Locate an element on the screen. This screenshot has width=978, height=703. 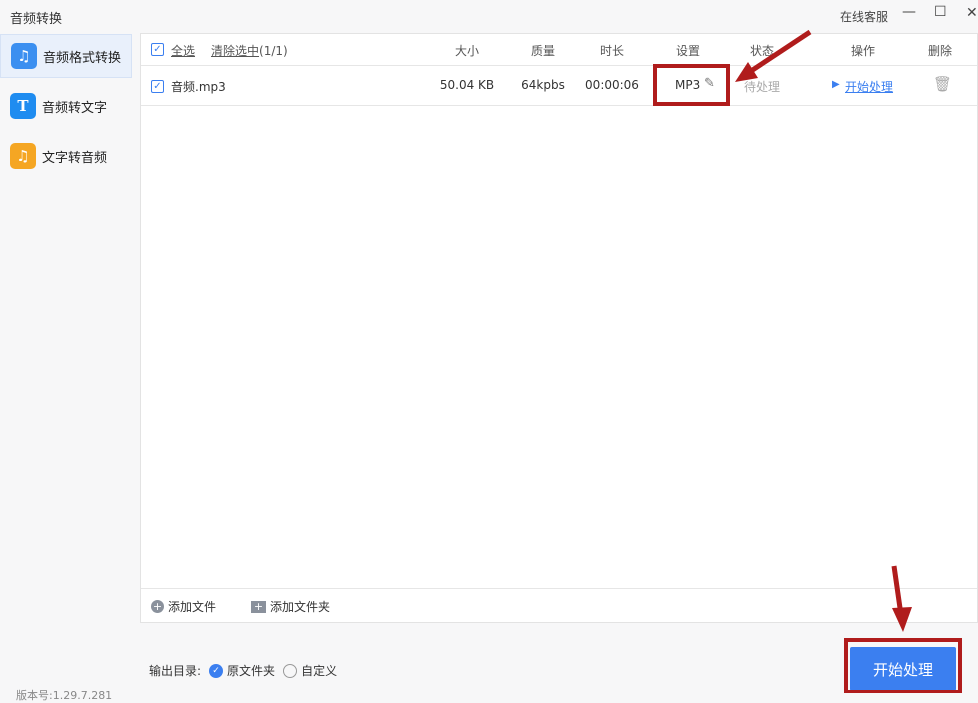
status-text: 待处理 is located at coordinates (762, 87).